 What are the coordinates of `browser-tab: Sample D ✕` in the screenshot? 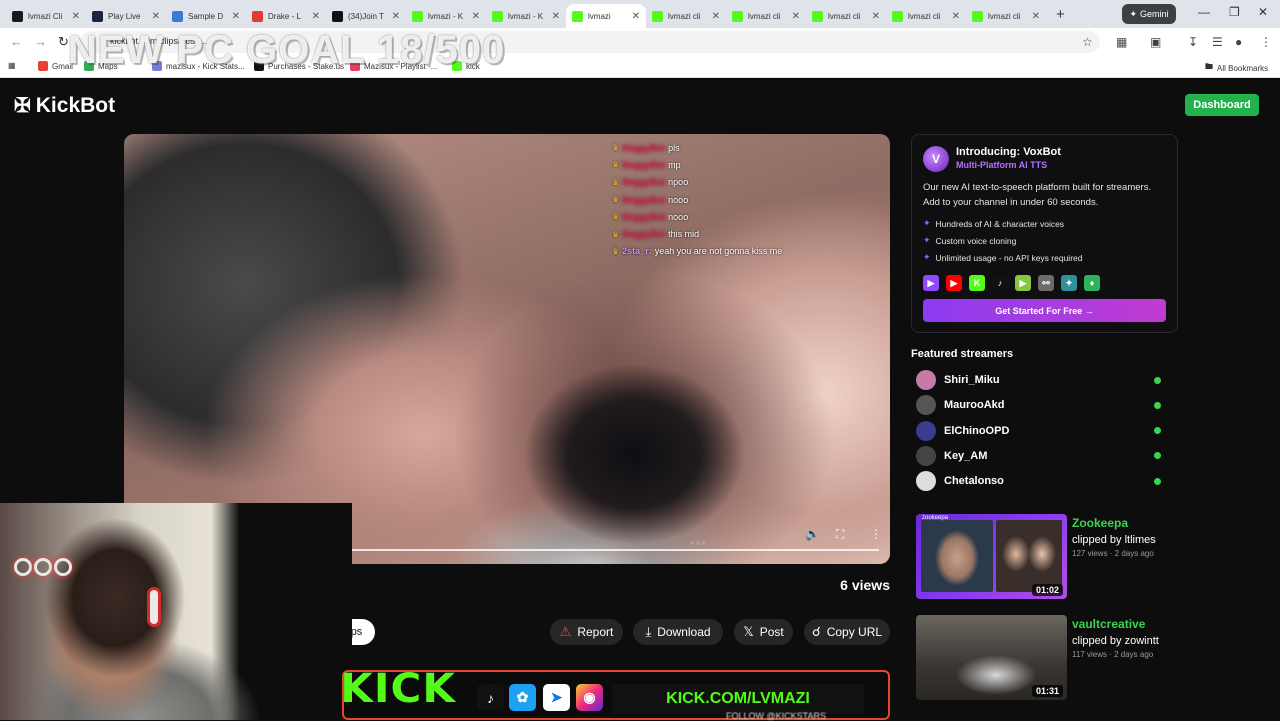 It's located at (206, 16).